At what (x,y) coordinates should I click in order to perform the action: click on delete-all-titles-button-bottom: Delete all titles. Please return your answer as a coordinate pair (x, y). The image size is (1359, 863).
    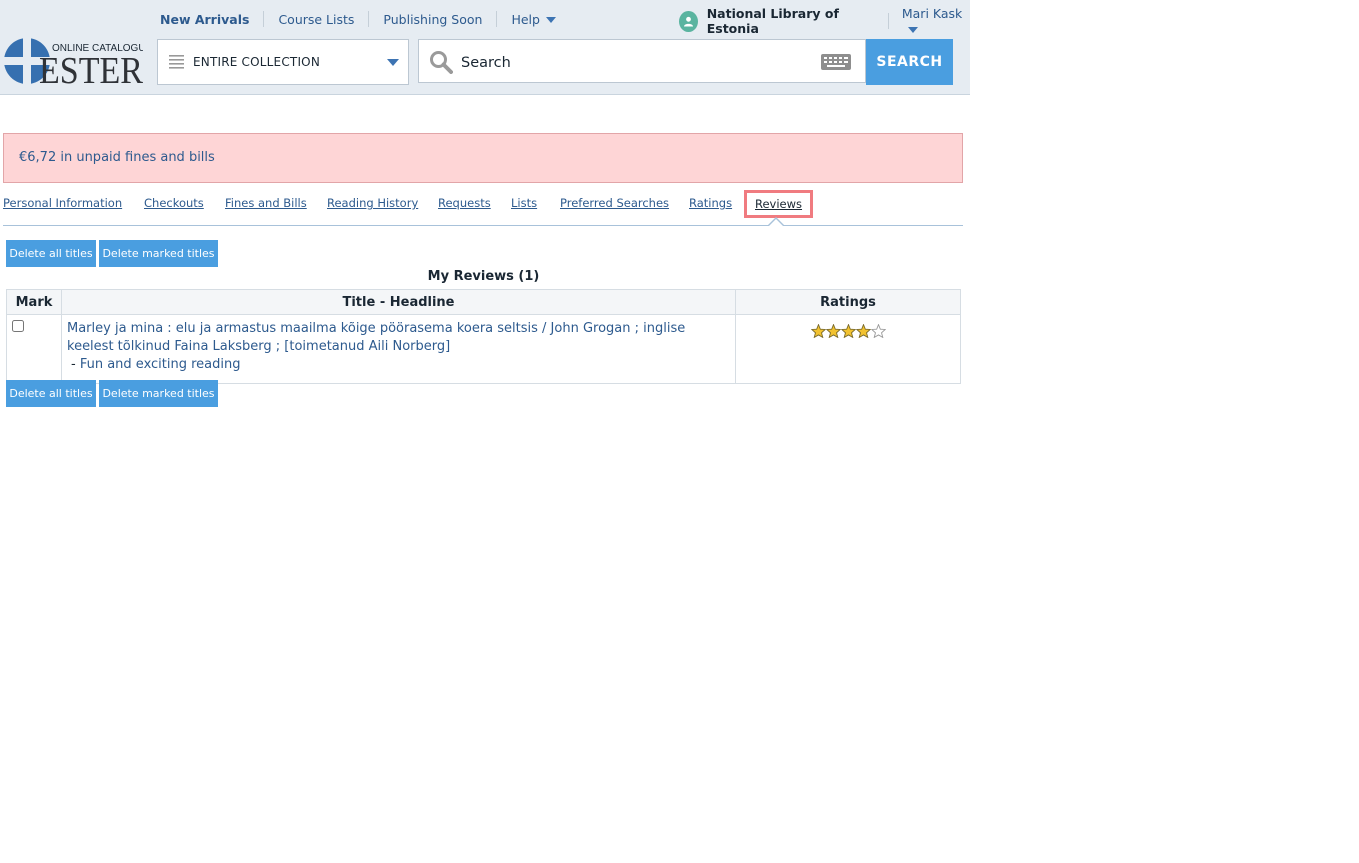
    Looking at the image, I should click on (51, 393).